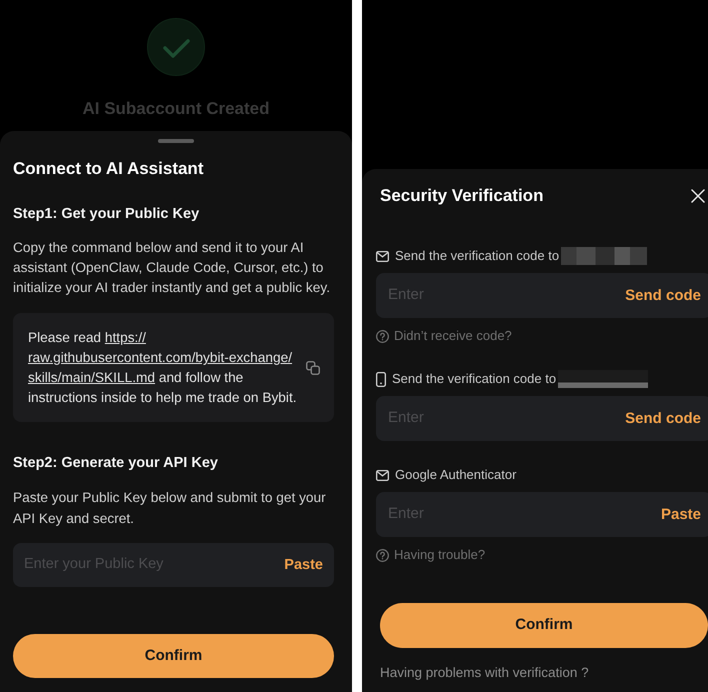 Image resolution: width=708 pixels, height=692 pixels. Describe the element at coordinates (431, 555) in the screenshot. I see `help-link: Having trouble?` at that location.